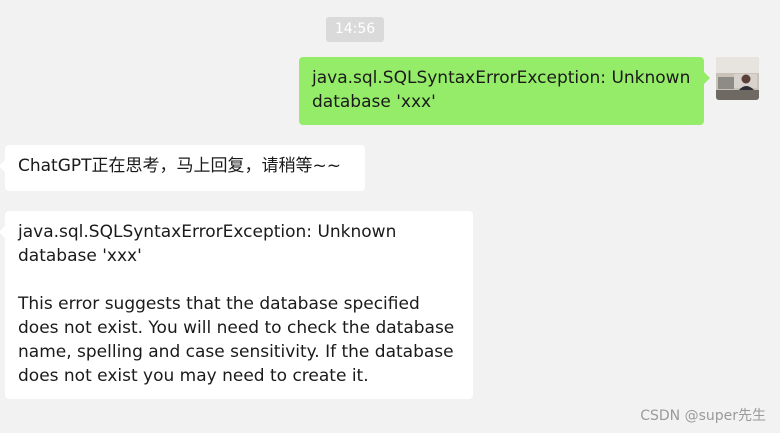 Image resolution: width=780 pixels, height=433 pixels. Describe the element at coordinates (355, 29) in the screenshot. I see `message-timestamp: 14:56` at that location.